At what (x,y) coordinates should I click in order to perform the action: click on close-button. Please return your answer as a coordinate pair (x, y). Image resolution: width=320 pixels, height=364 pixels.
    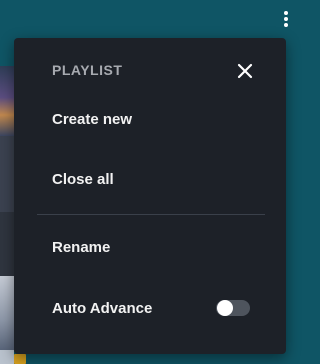
    Looking at the image, I should click on (245, 71).